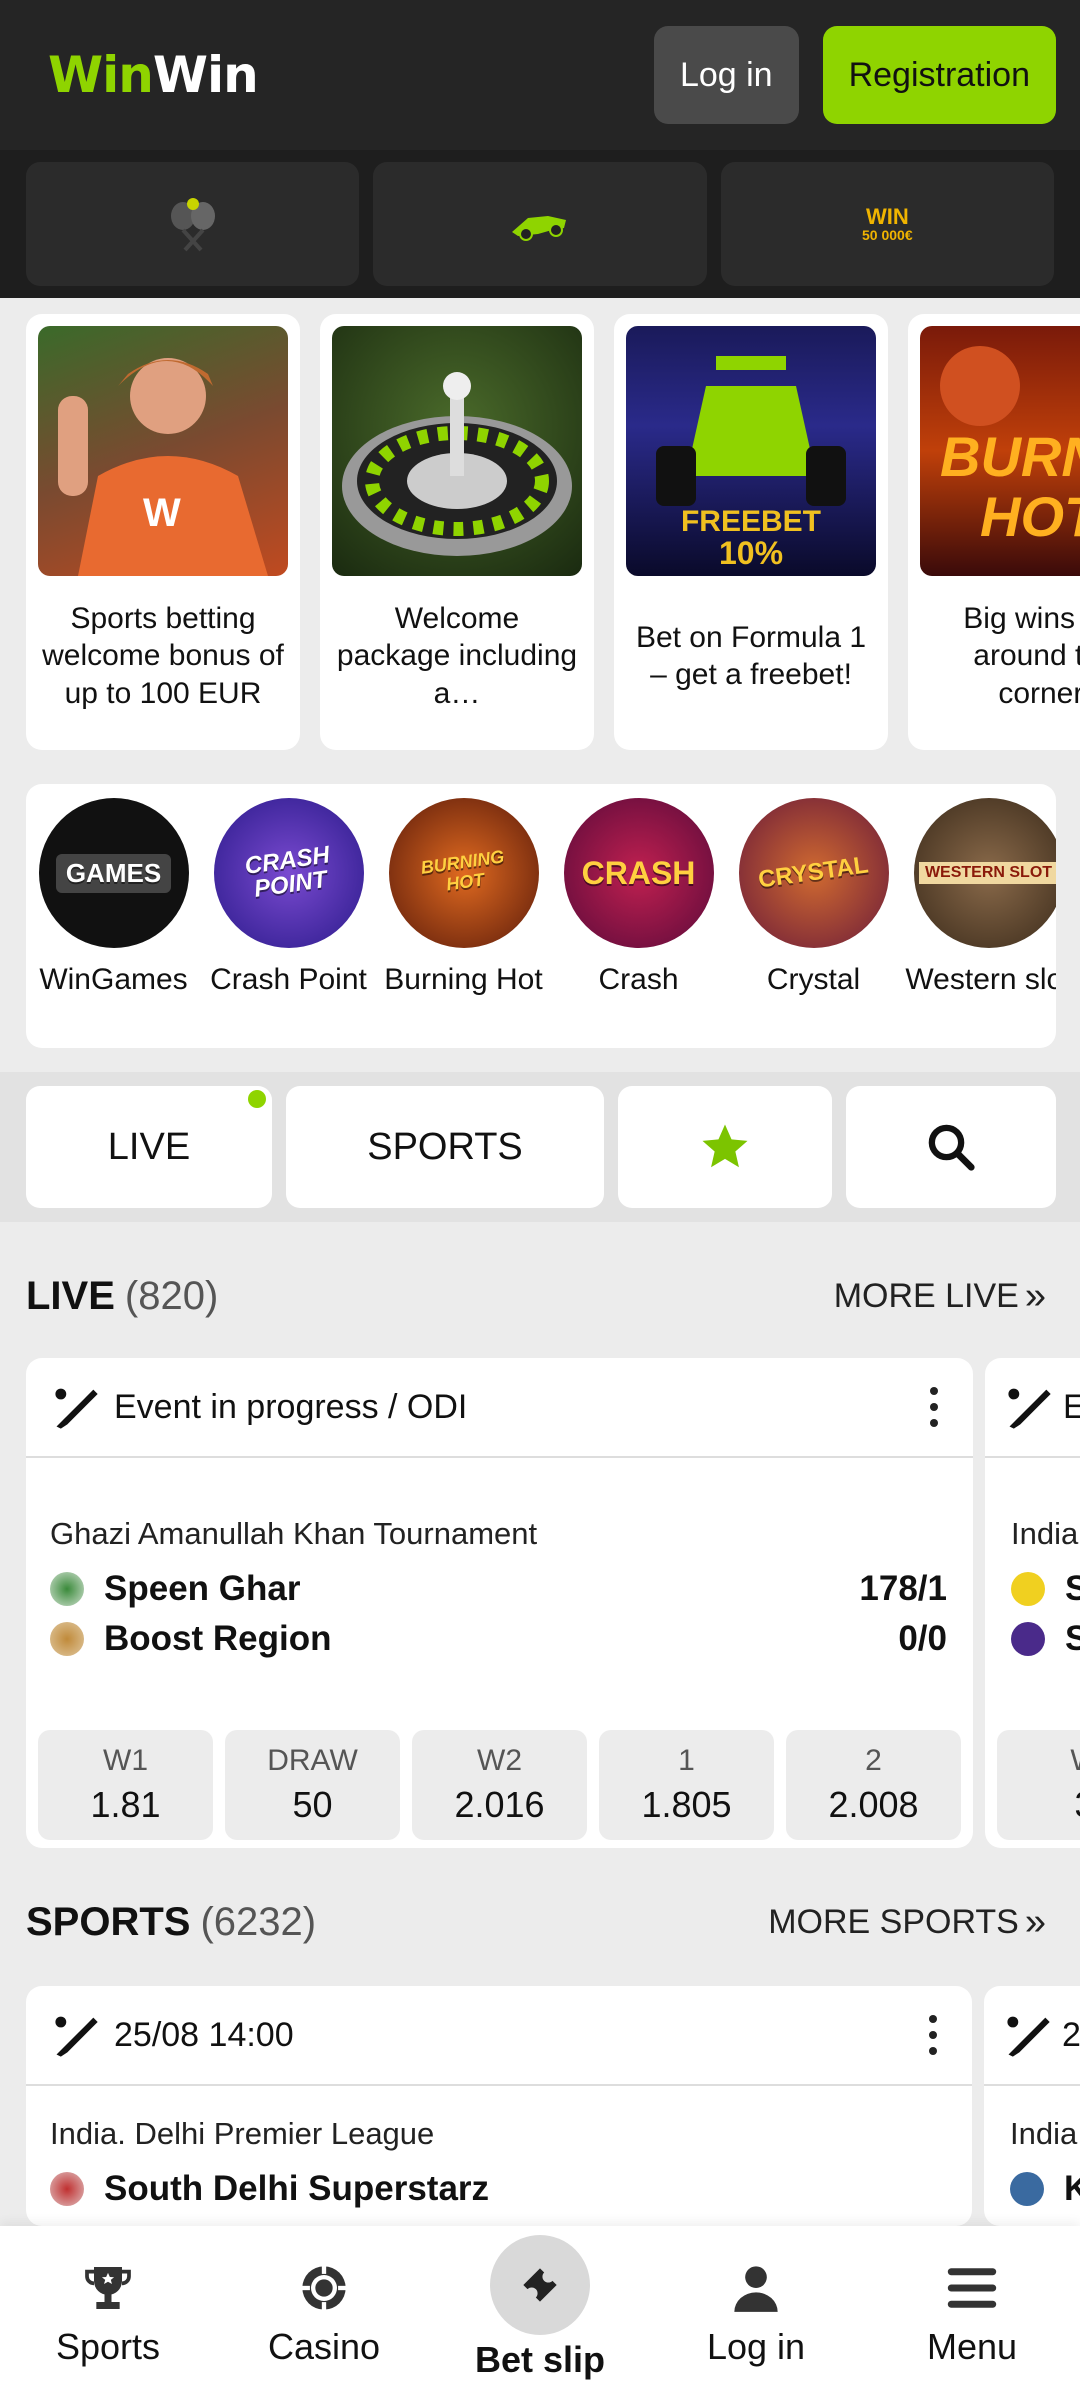  I want to click on win-badge: WIN 50 000€, so click(887, 223).